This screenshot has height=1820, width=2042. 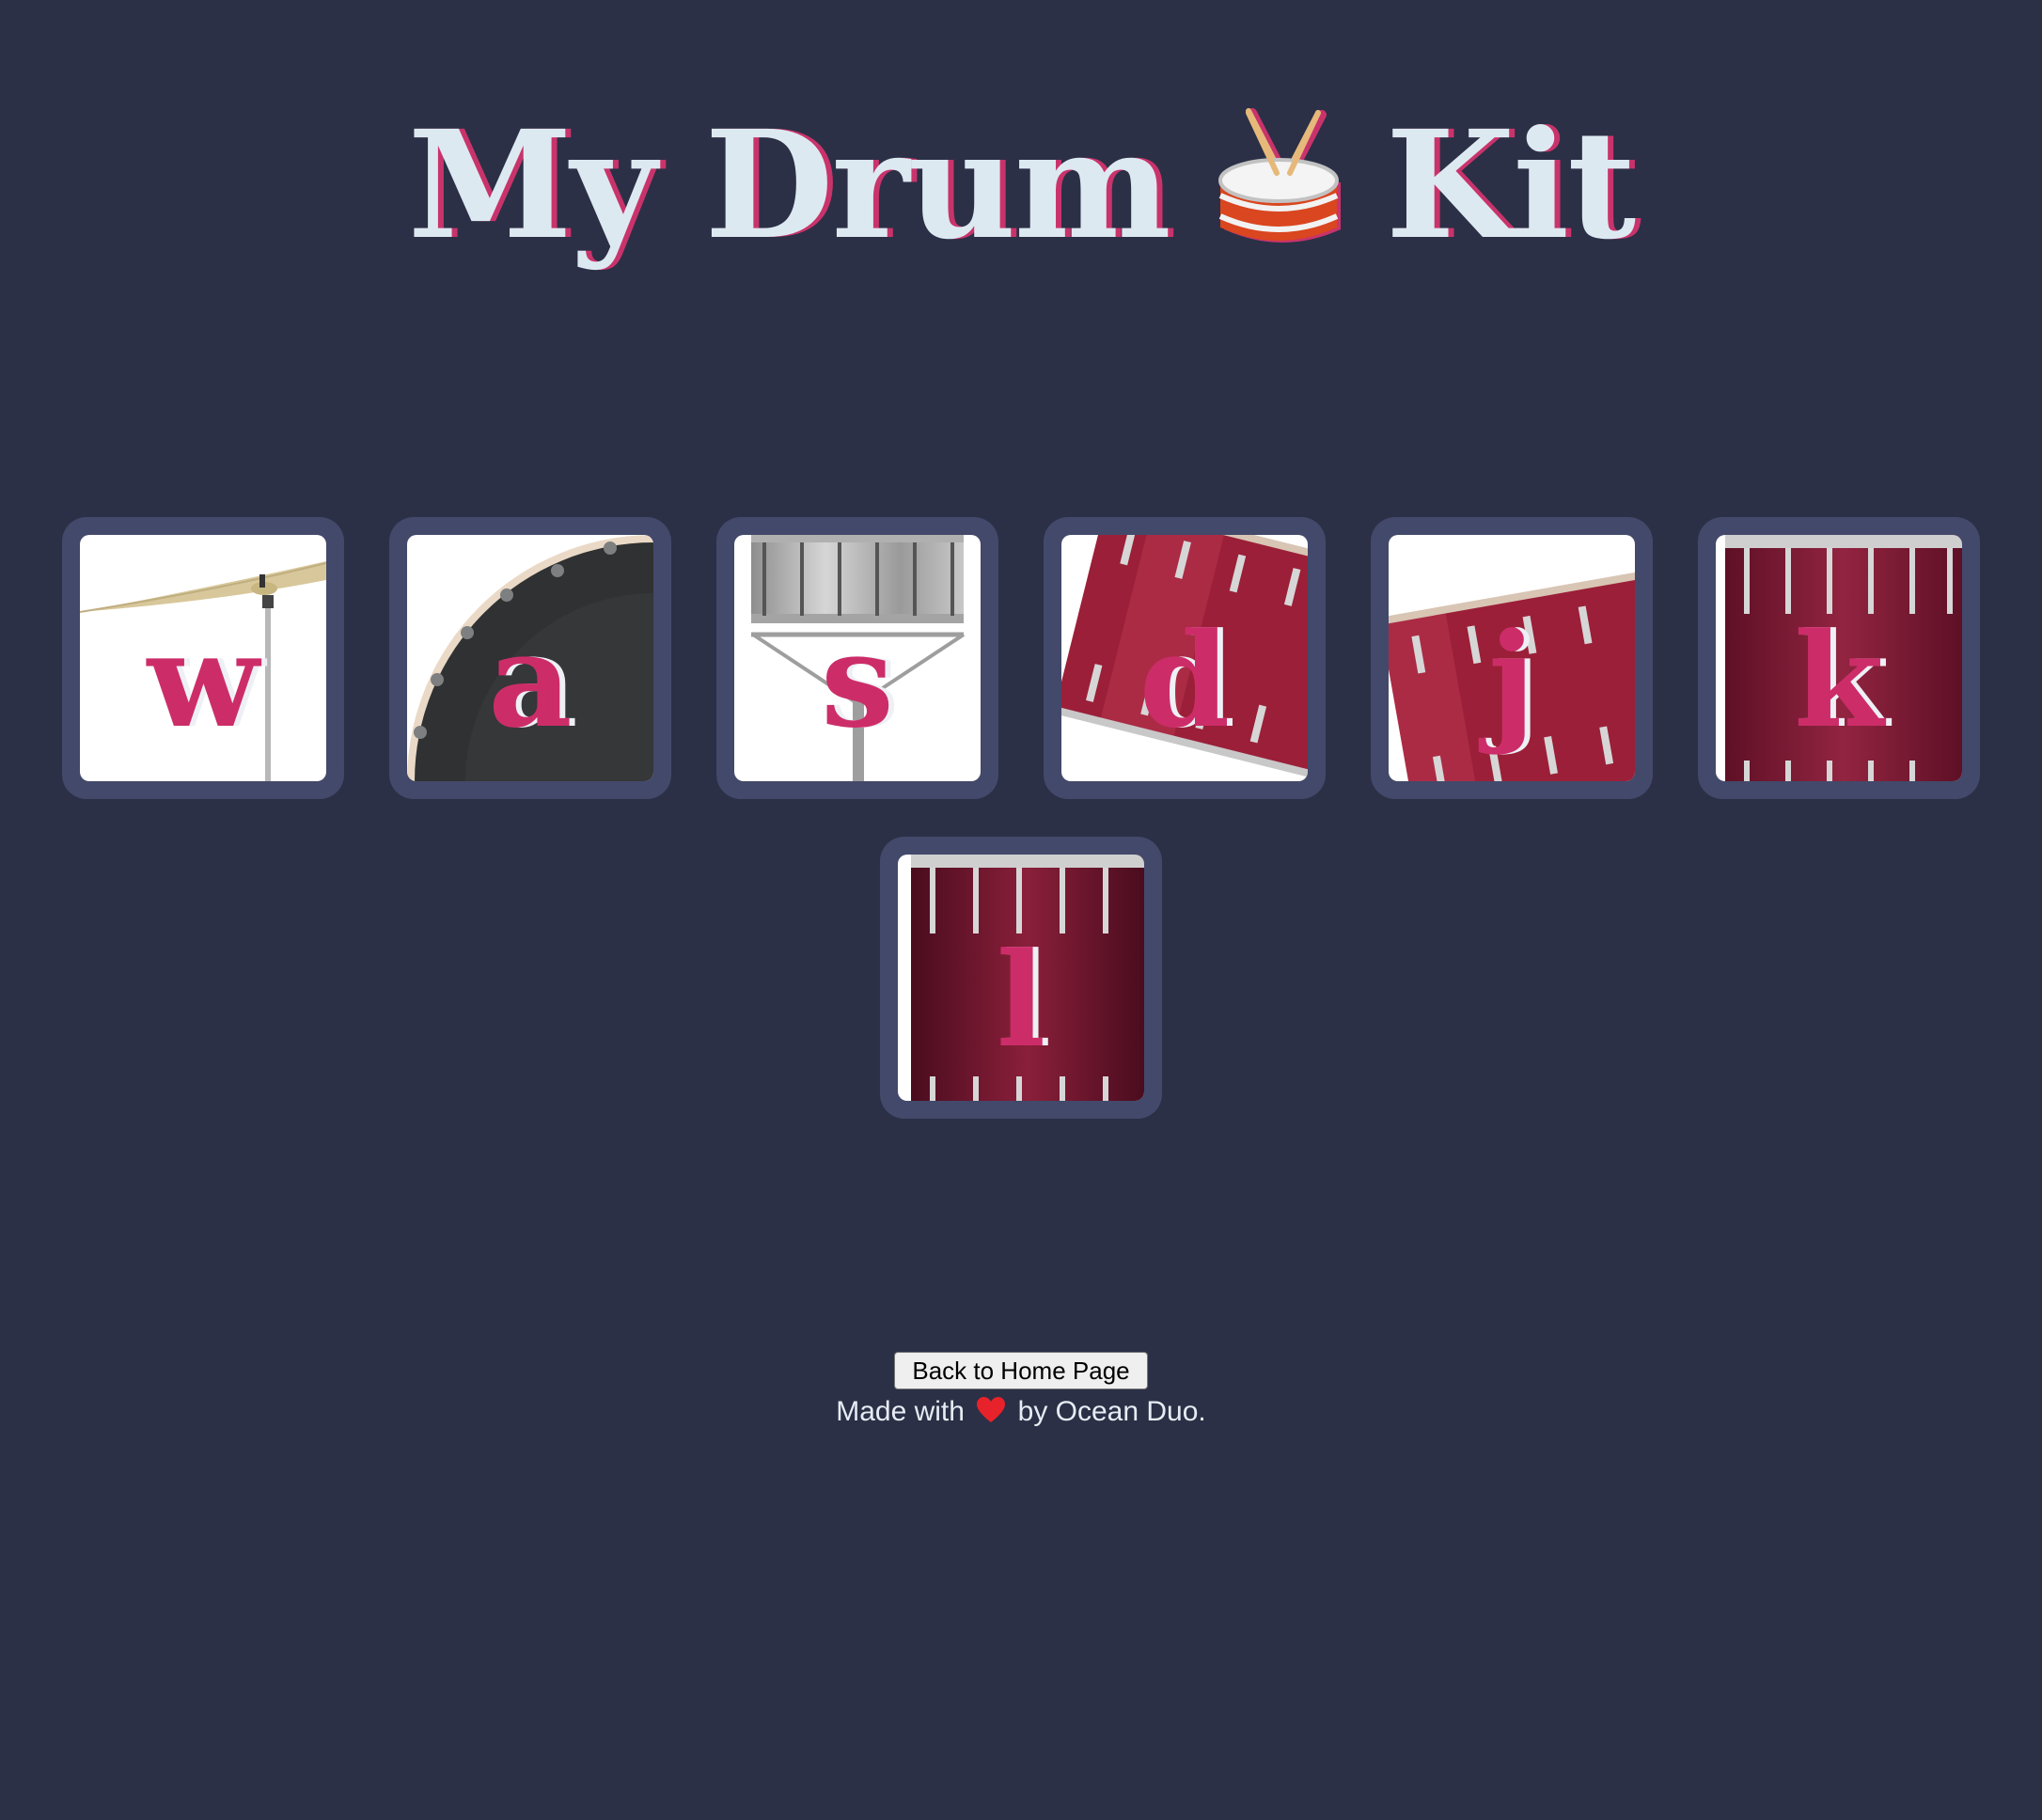 I want to click on pad-a-kick: a, so click(x=530, y=658).